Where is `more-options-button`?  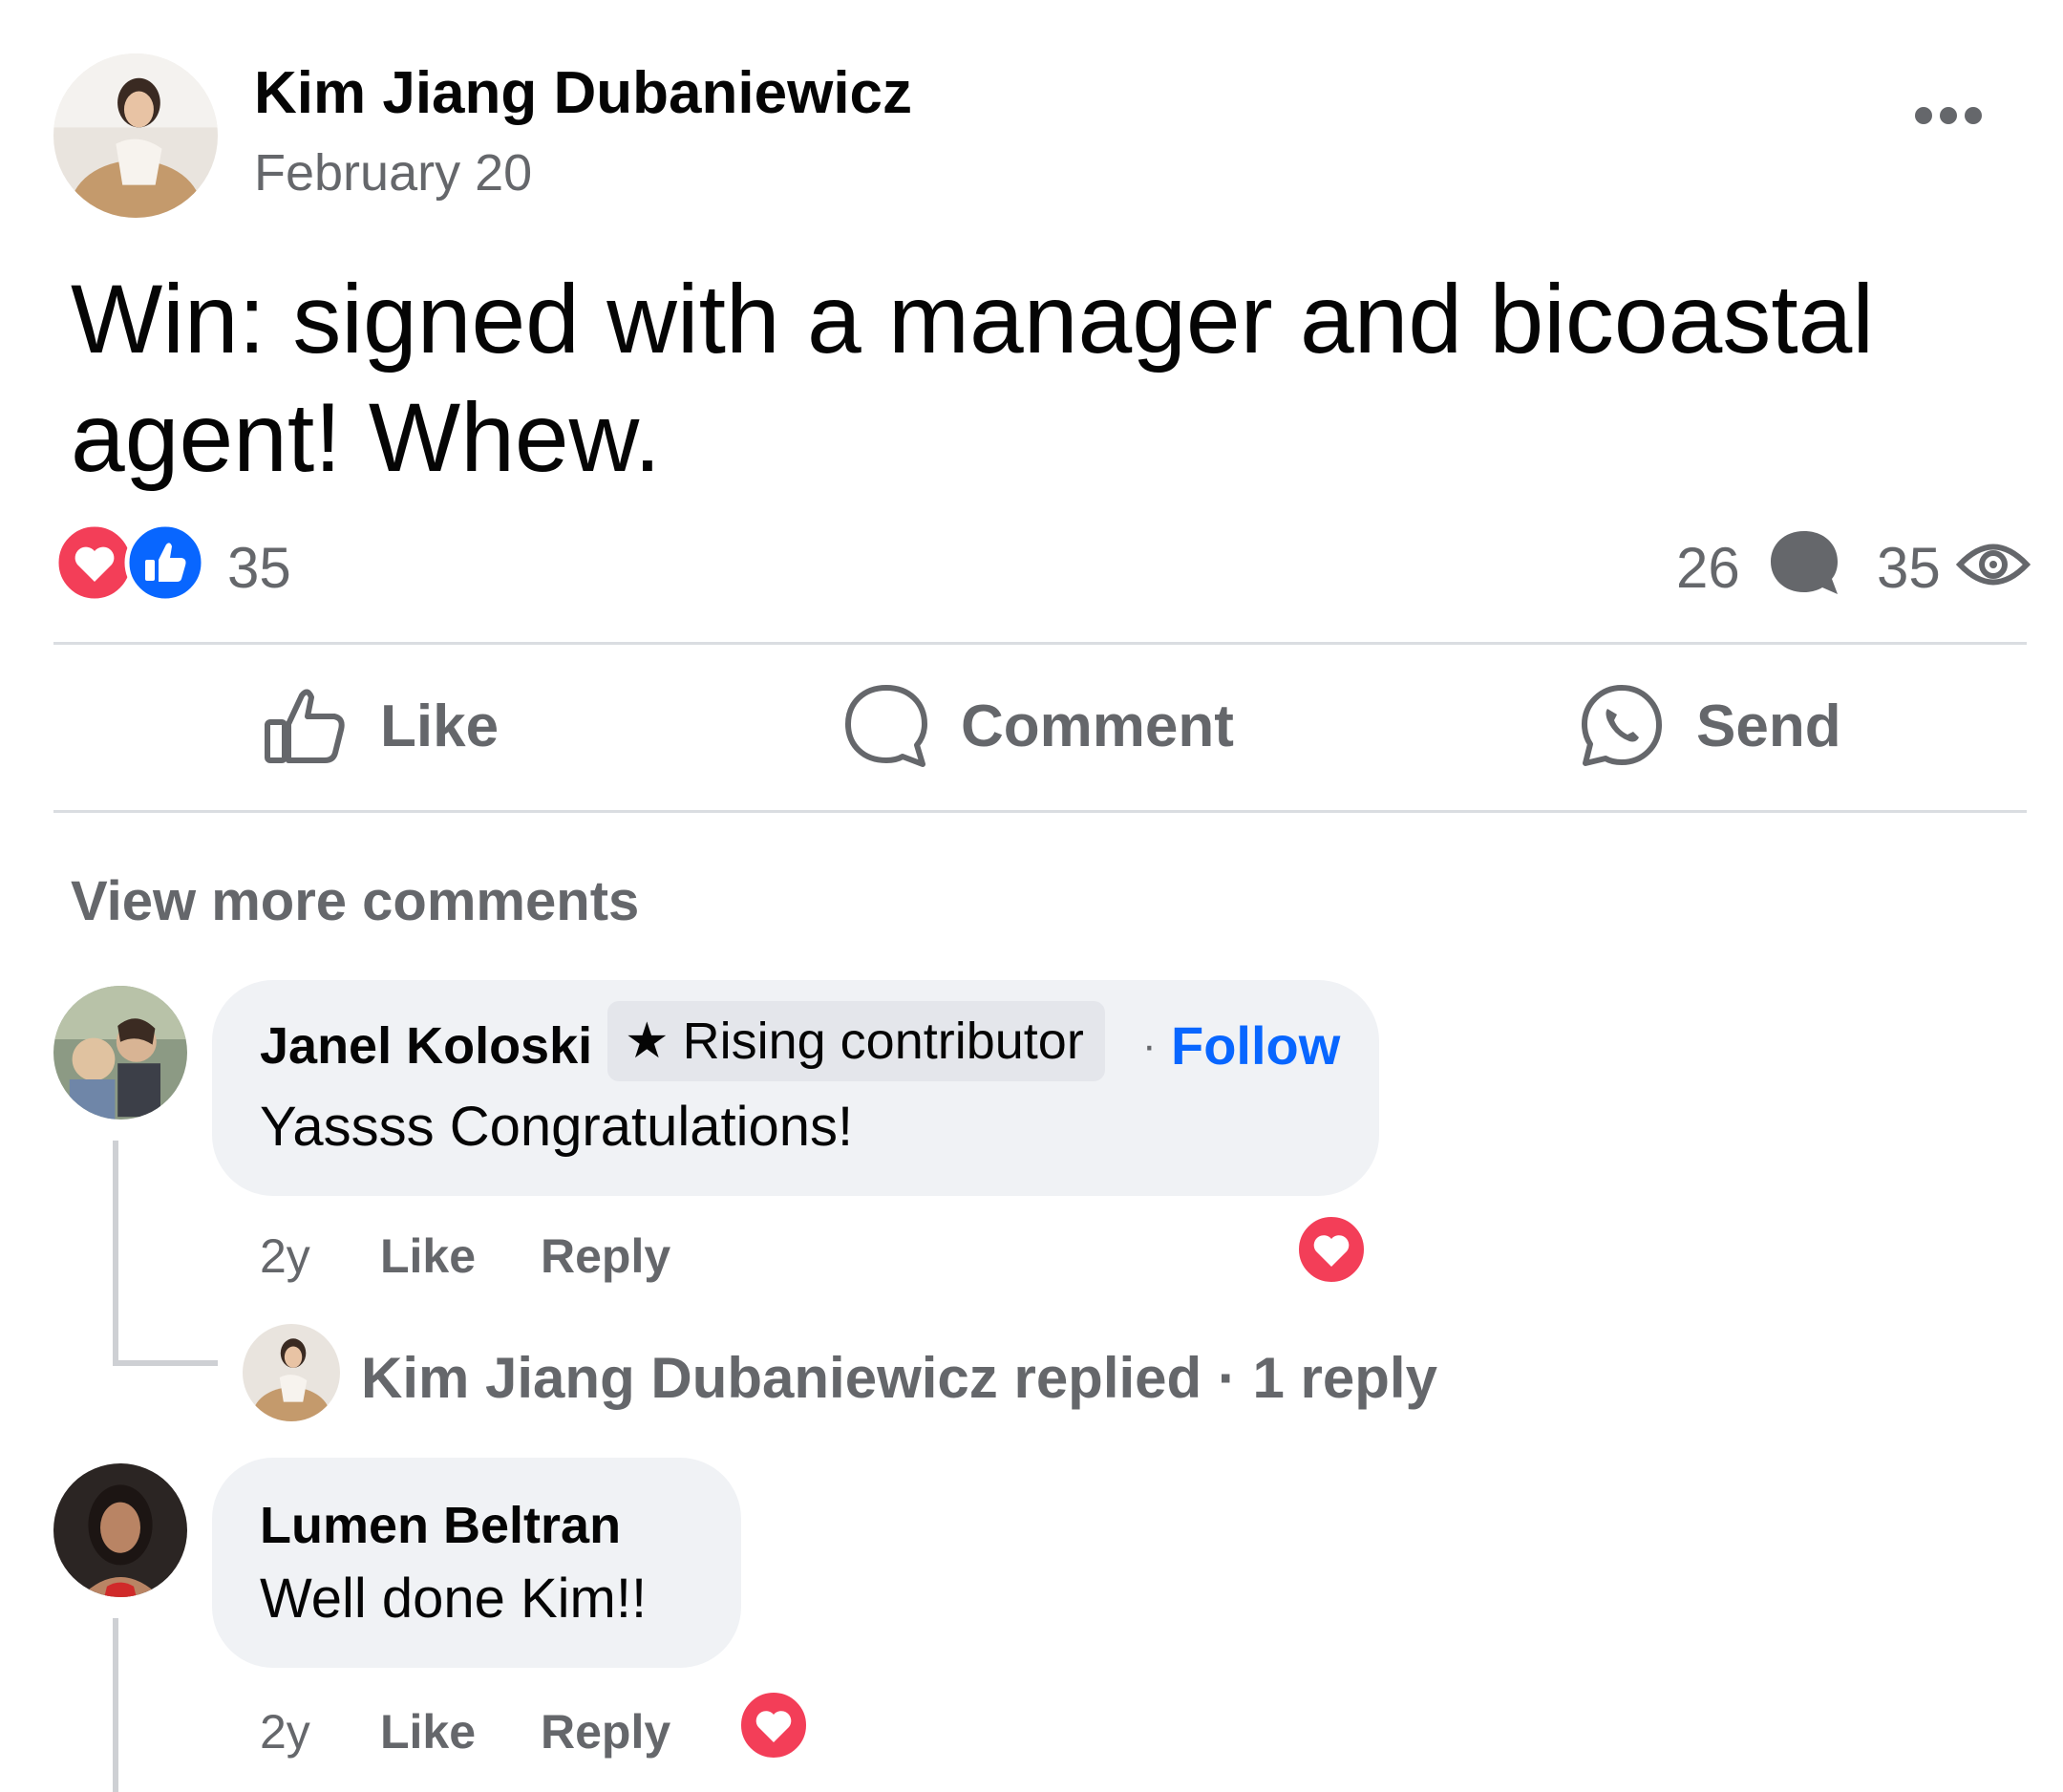
more-options-button is located at coordinates (1953, 126).